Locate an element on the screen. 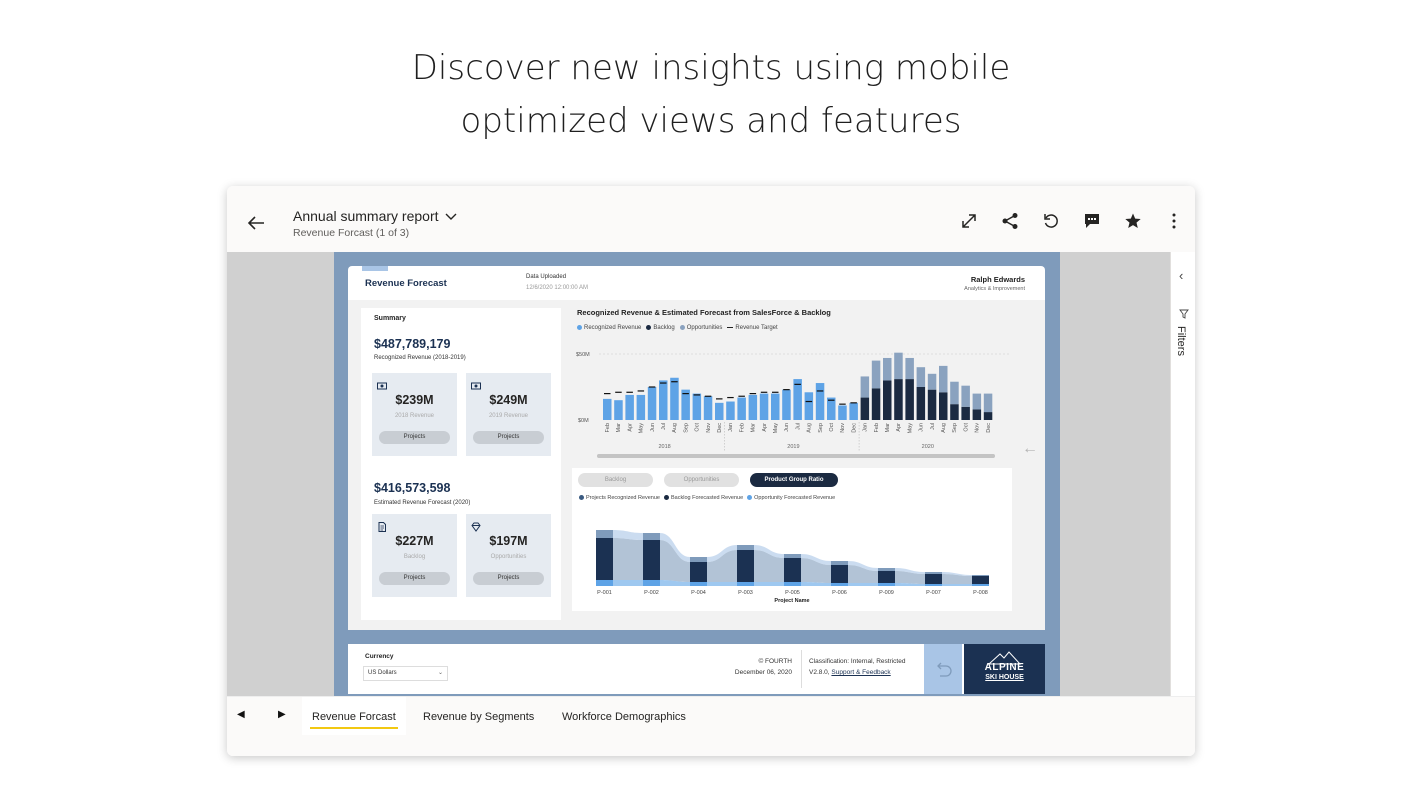  recognized-revenue-label: Recognized Revenue (2018-2019) is located at coordinates (420, 358).